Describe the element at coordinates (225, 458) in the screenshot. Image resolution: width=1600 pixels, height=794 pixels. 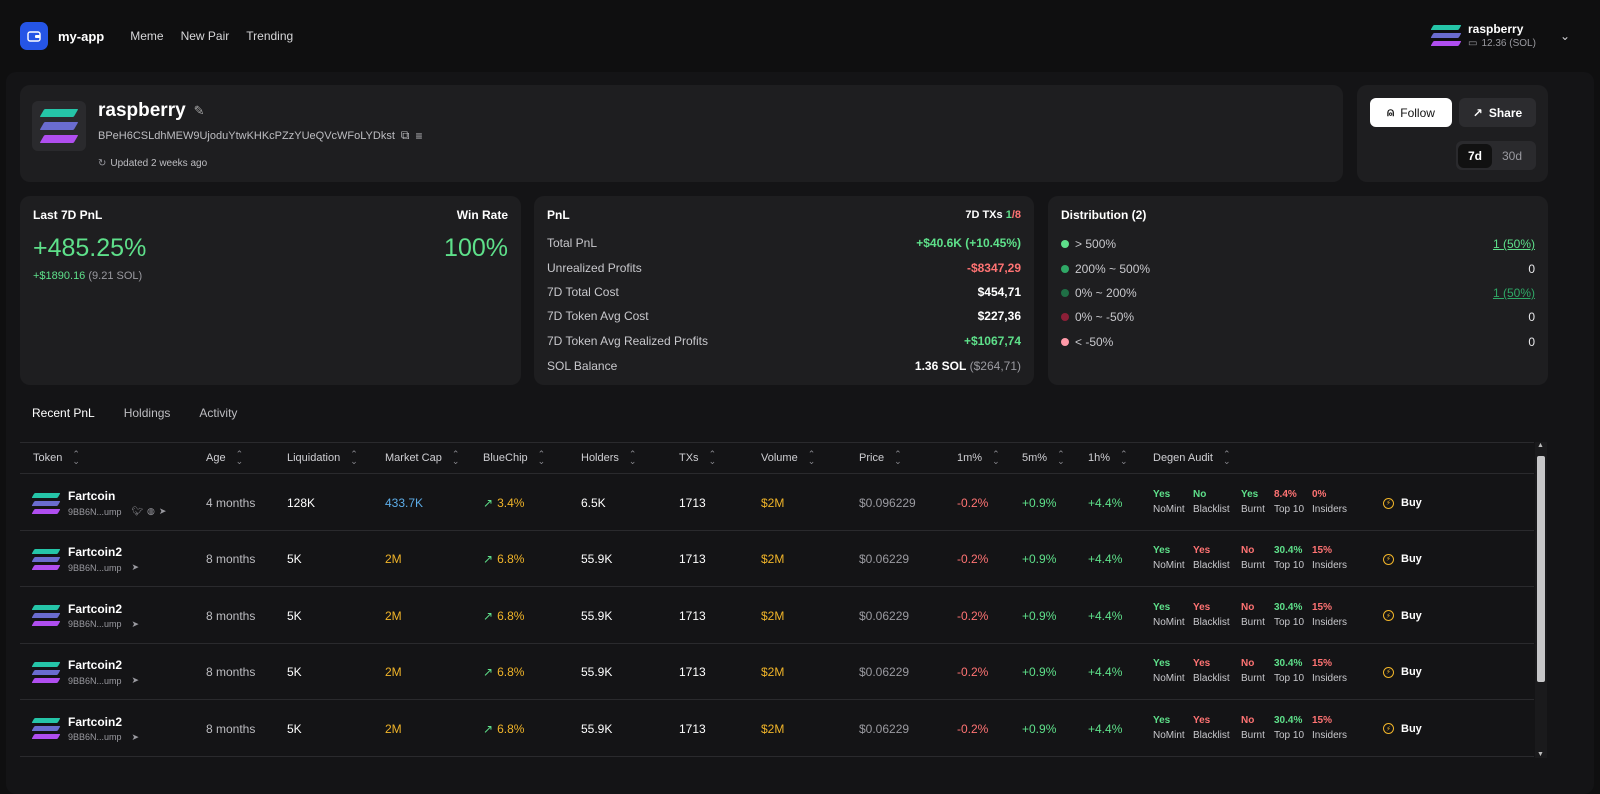
I see `column-header: Age ⌃ ⌄` at that location.